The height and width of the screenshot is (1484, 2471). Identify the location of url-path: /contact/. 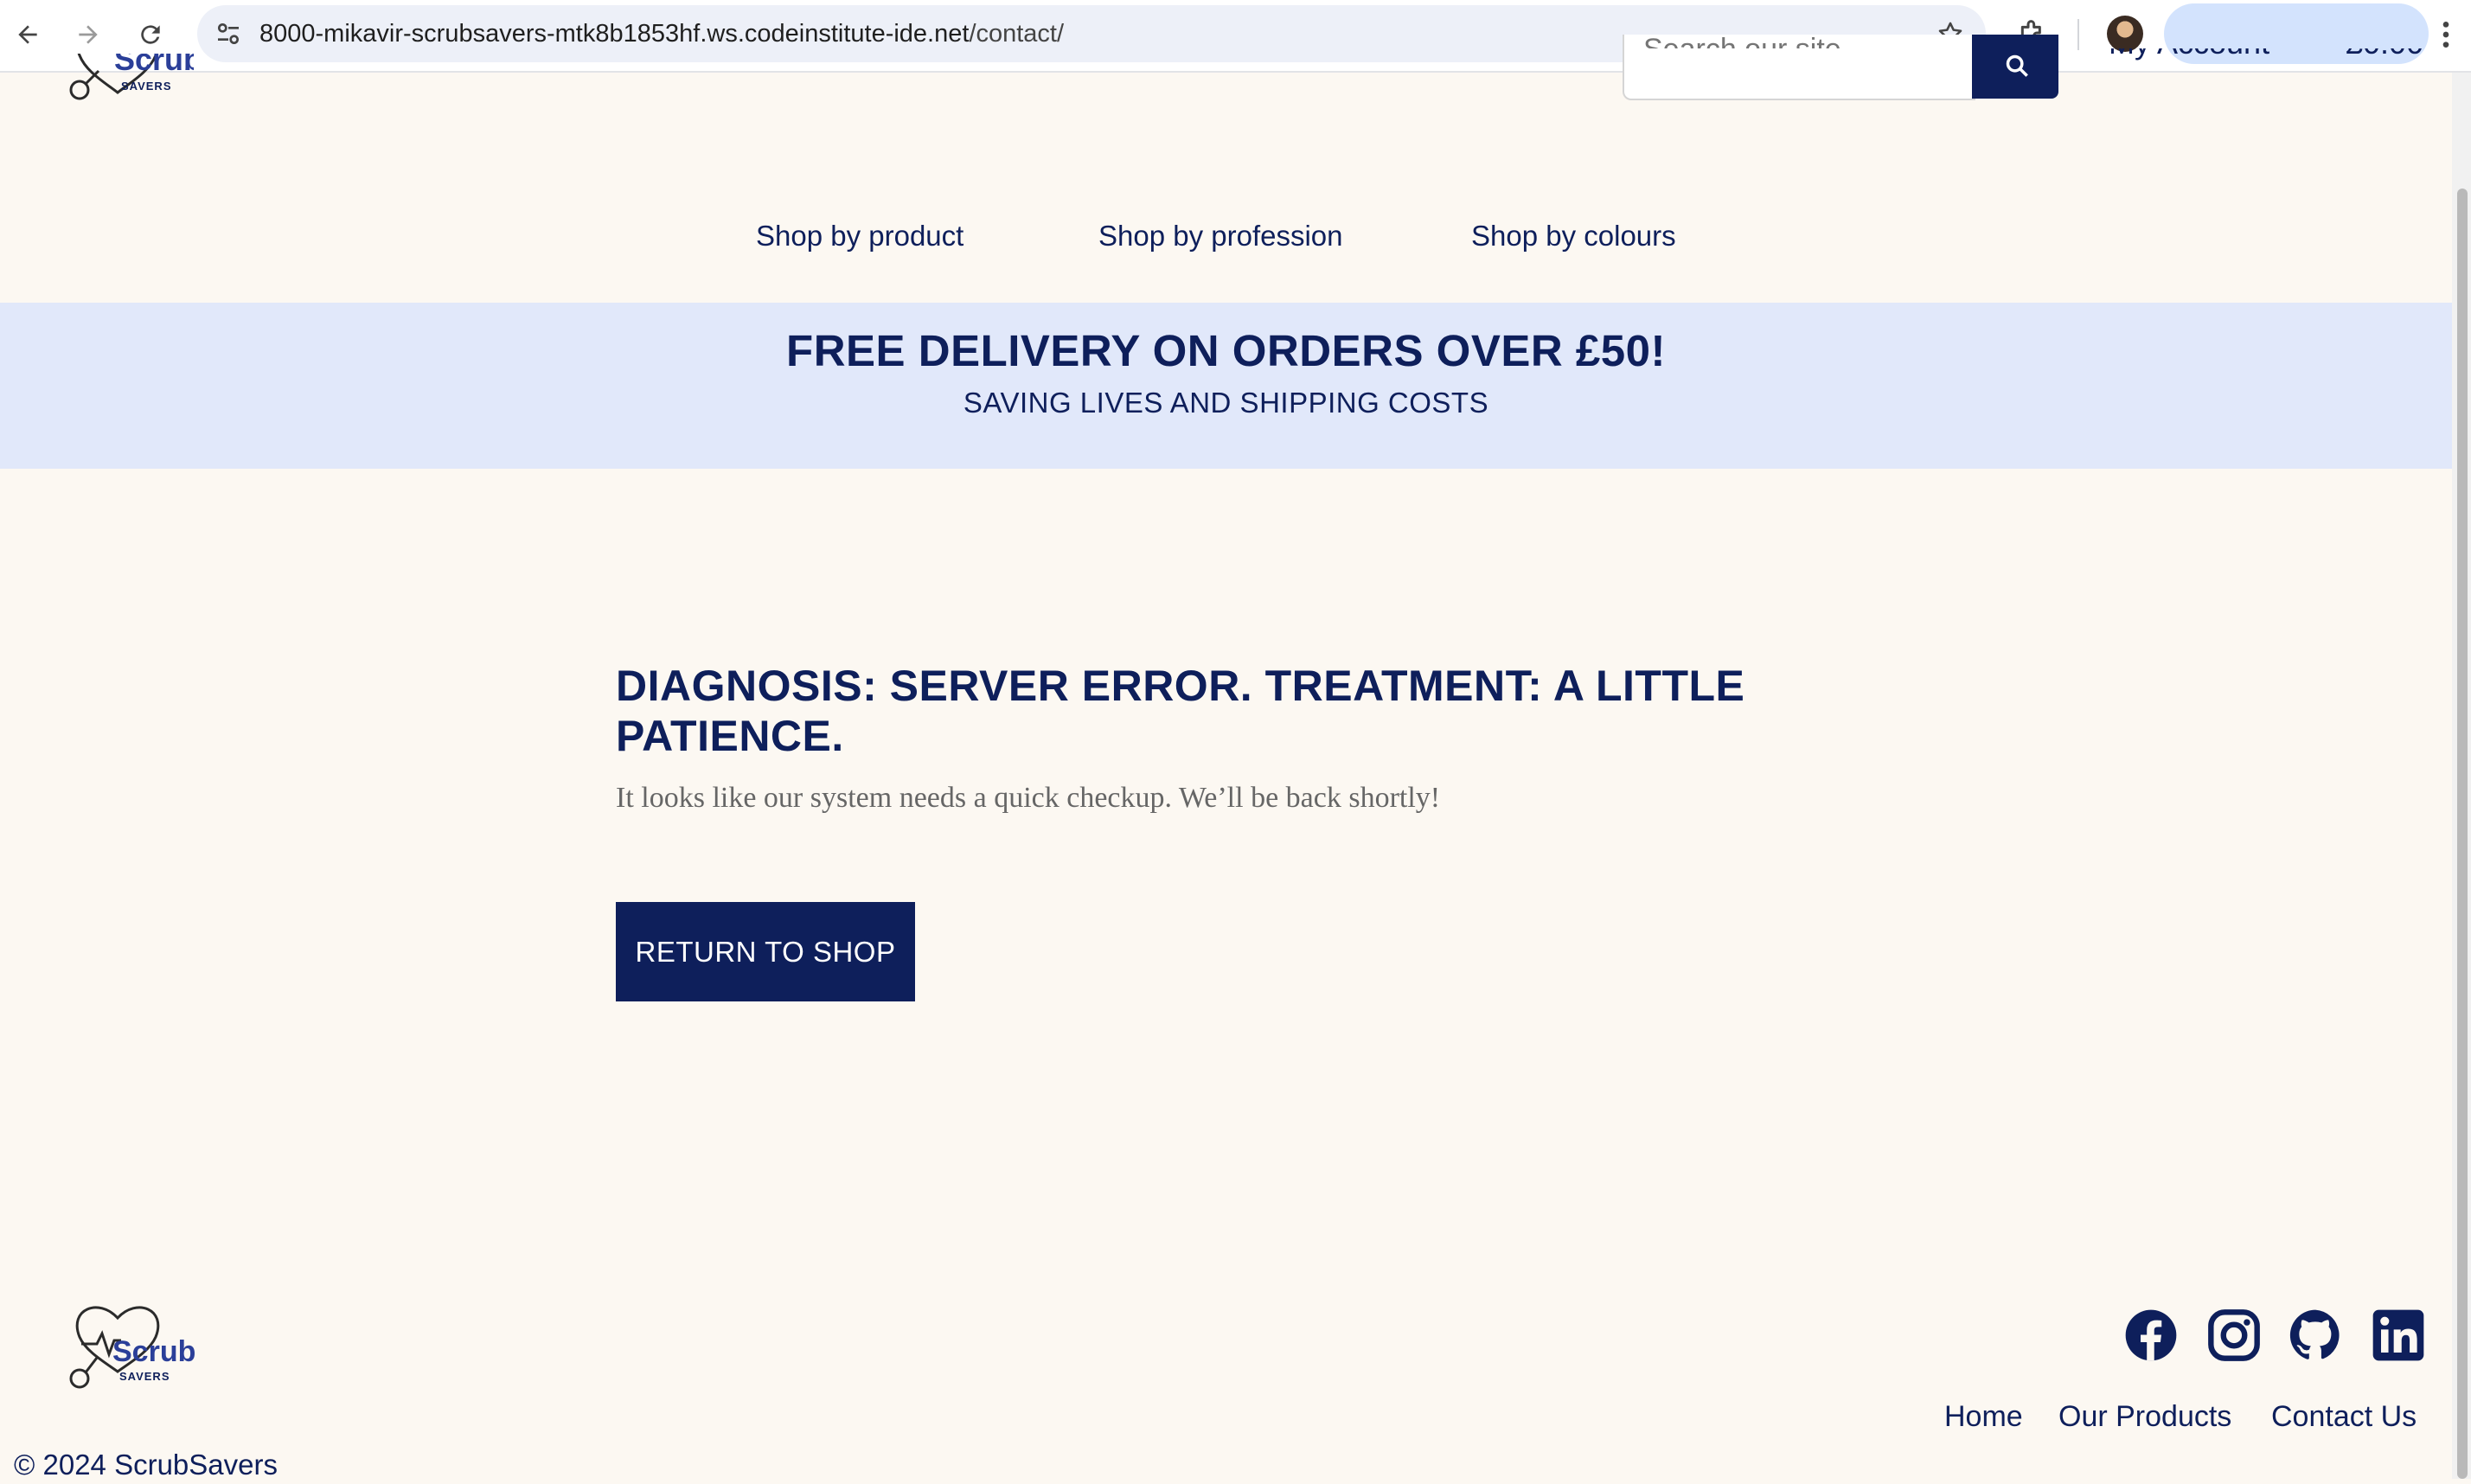
(1017, 34).